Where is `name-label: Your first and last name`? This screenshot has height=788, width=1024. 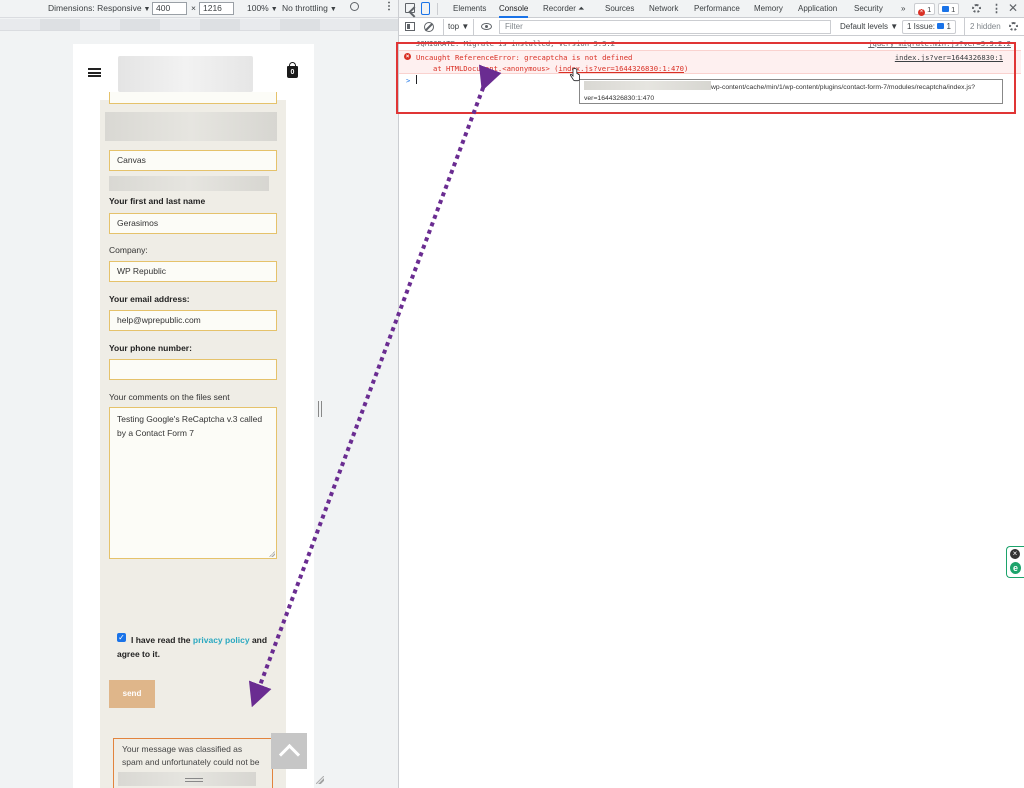
name-label: Your first and last name is located at coordinates (157, 201).